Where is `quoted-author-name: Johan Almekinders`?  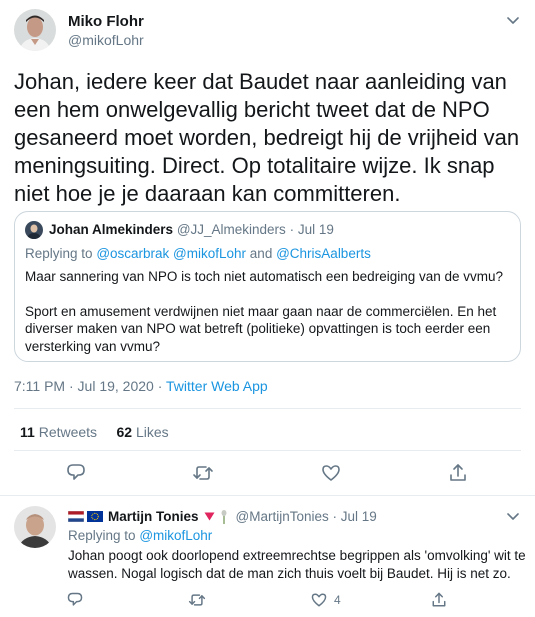 quoted-author-name: Johan Almekinders is located at coordinates (111, 229).